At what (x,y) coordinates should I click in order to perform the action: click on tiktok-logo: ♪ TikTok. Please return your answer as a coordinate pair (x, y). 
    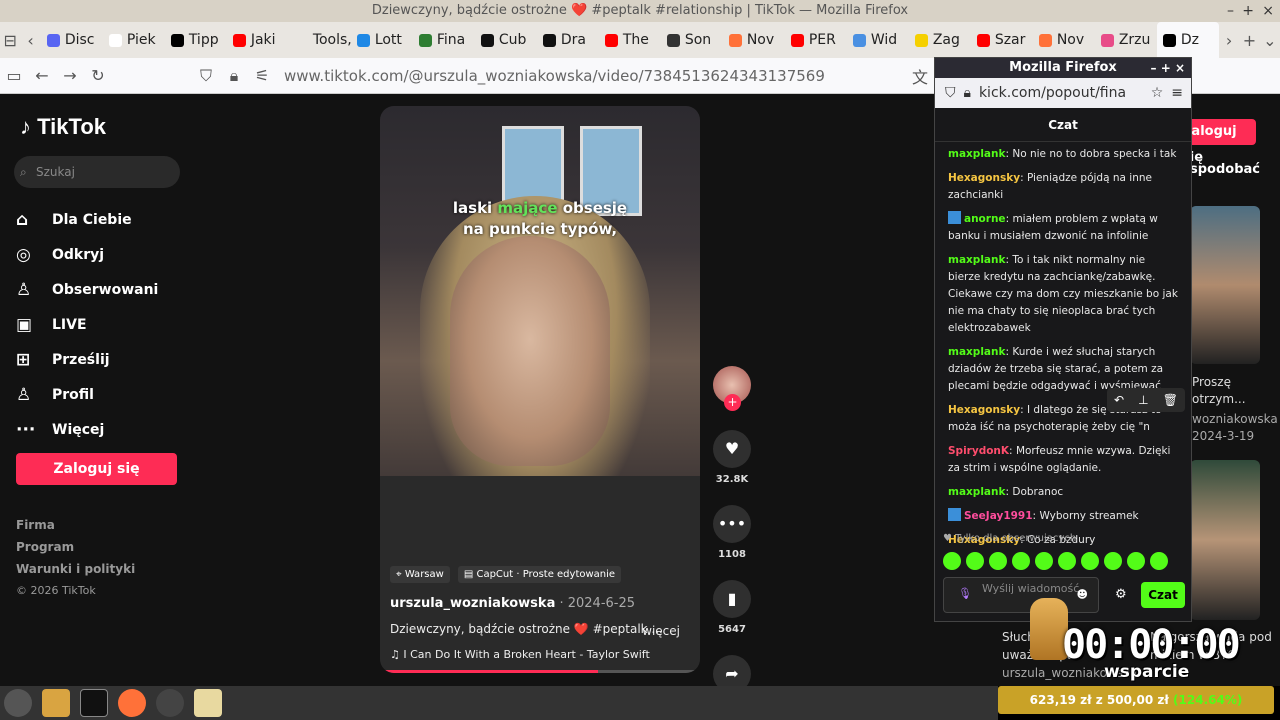
    Looking at the image, I should click on (63, 127).